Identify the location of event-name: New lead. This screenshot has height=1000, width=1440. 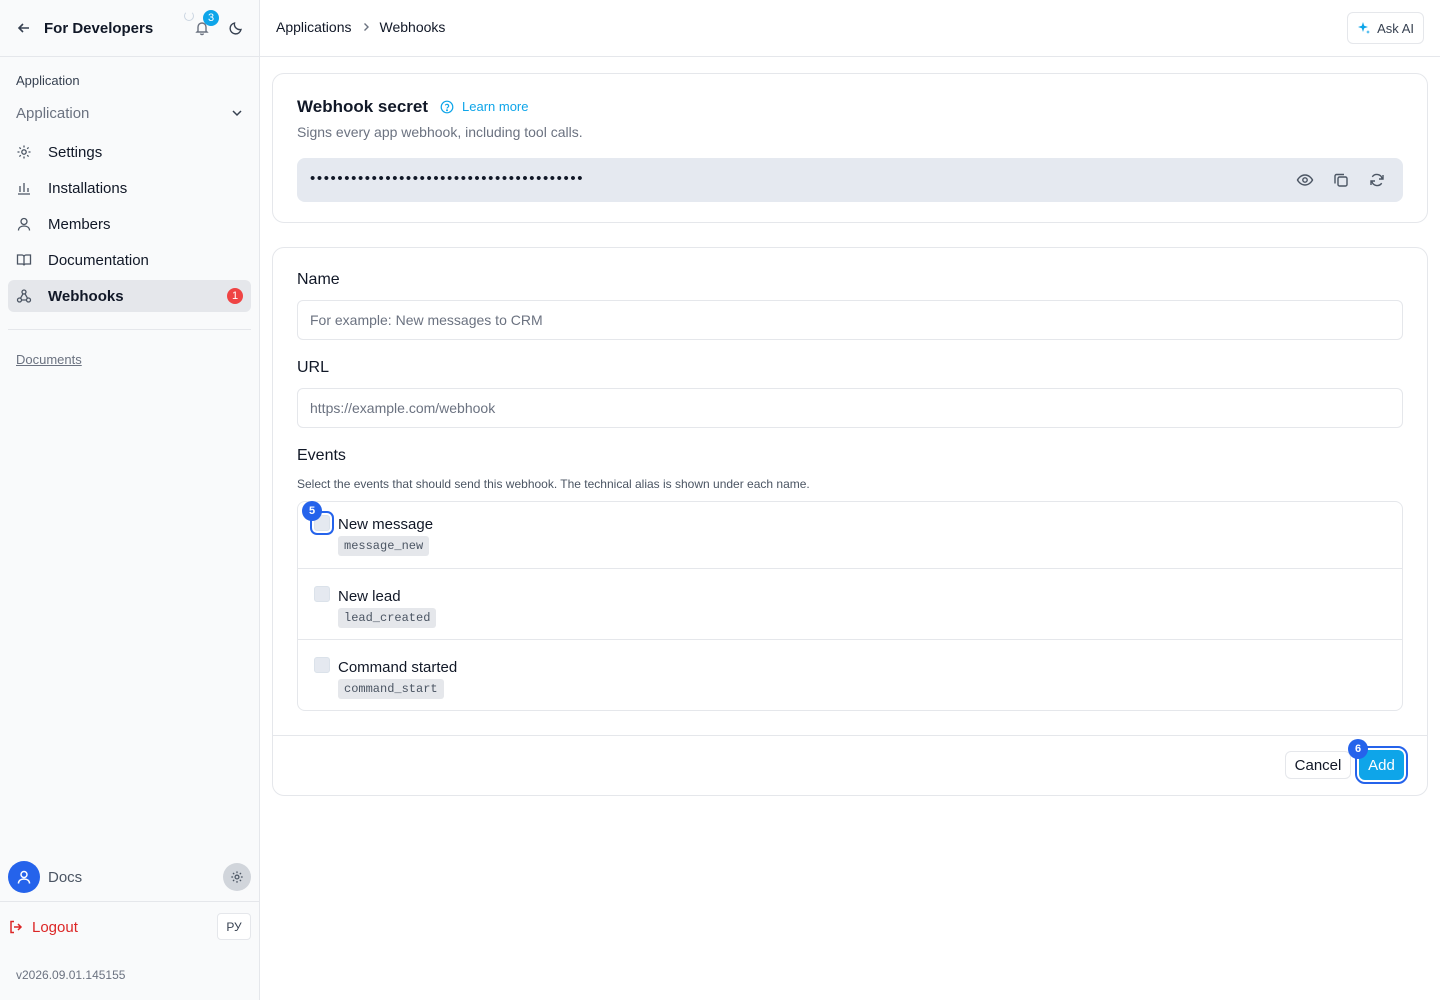
(369, 596).